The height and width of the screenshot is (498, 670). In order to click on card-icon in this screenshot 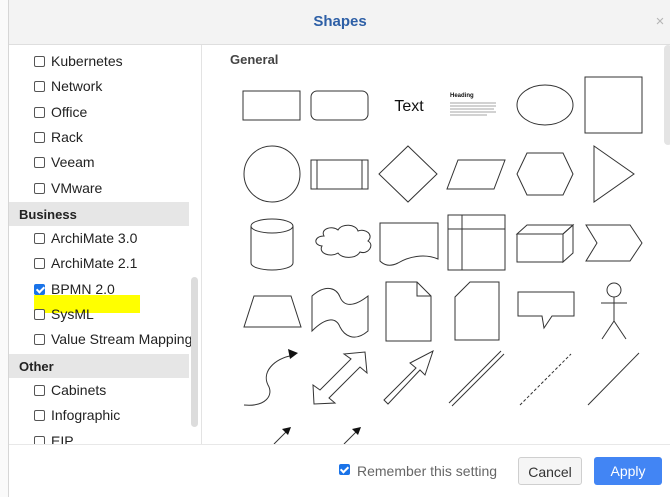, I will do `click(477, 311)`.